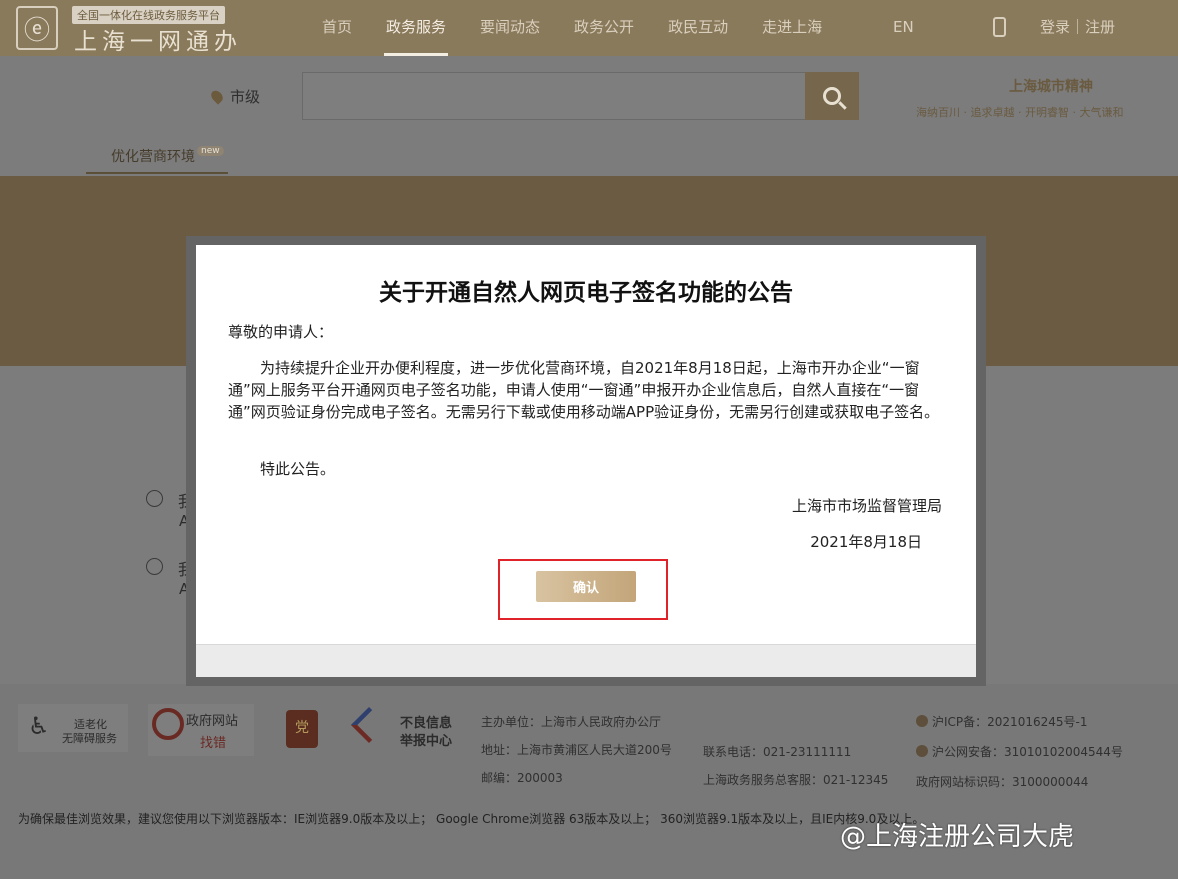 This screenshot has height=879, width=1178. I want to click on main-nav: 首页 政务服务 要闻动态 政务公开 政民互动 走进上海, so click(572, 28).